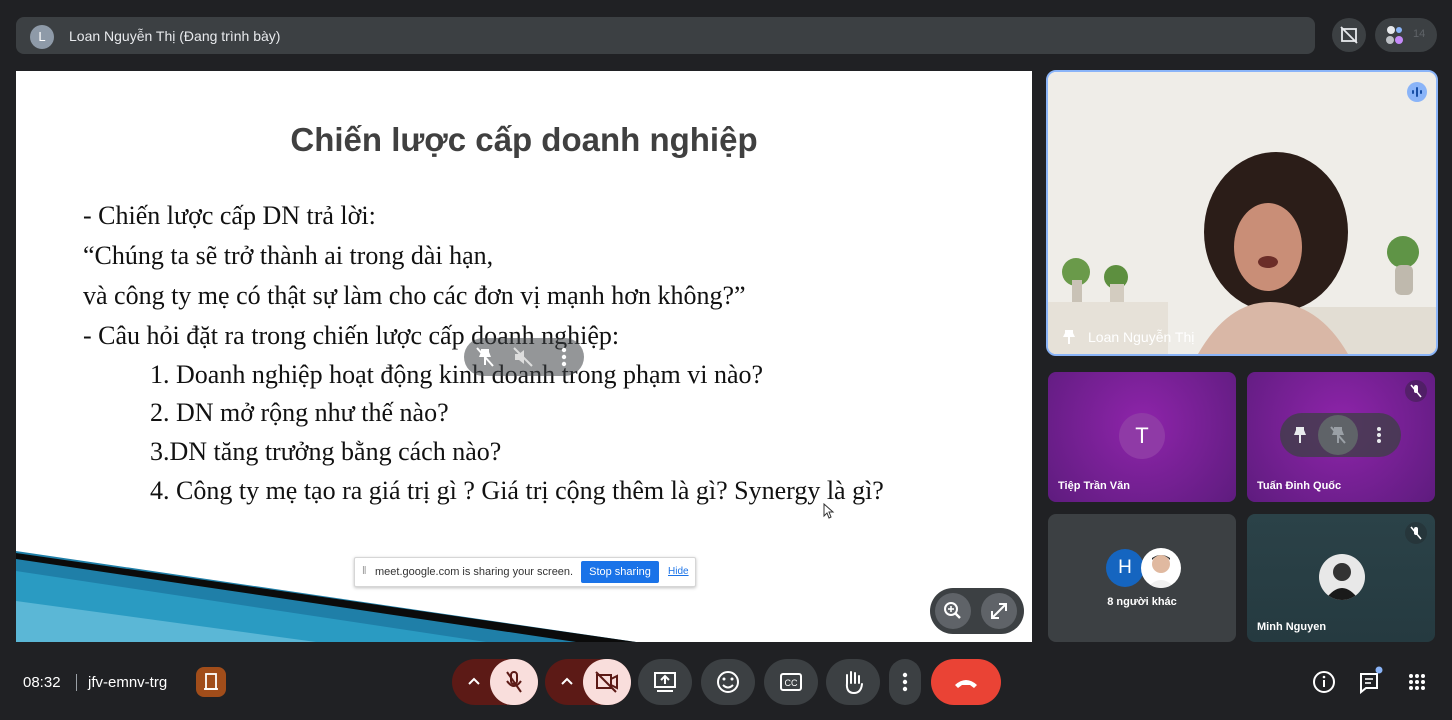 This screenshot has width=1452, height=720. I want to click on room-button, so click(211, 682).